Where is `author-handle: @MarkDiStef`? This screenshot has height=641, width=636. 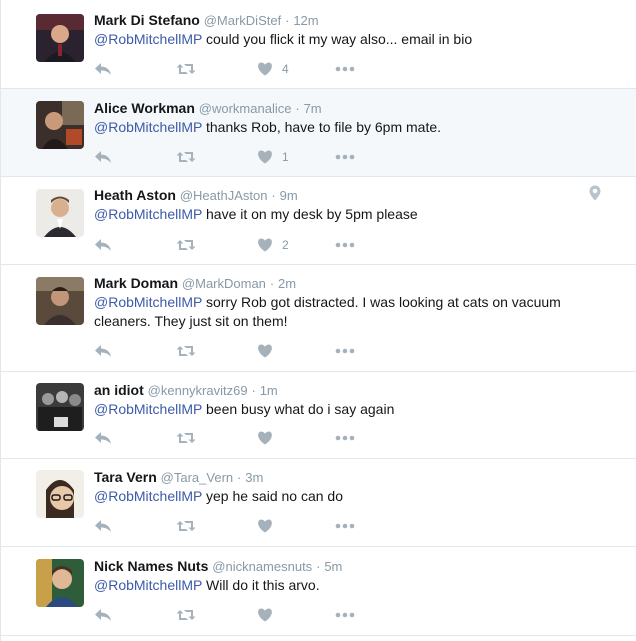 author-handle: @MarkDiStef is located at coordinates (243, 20).